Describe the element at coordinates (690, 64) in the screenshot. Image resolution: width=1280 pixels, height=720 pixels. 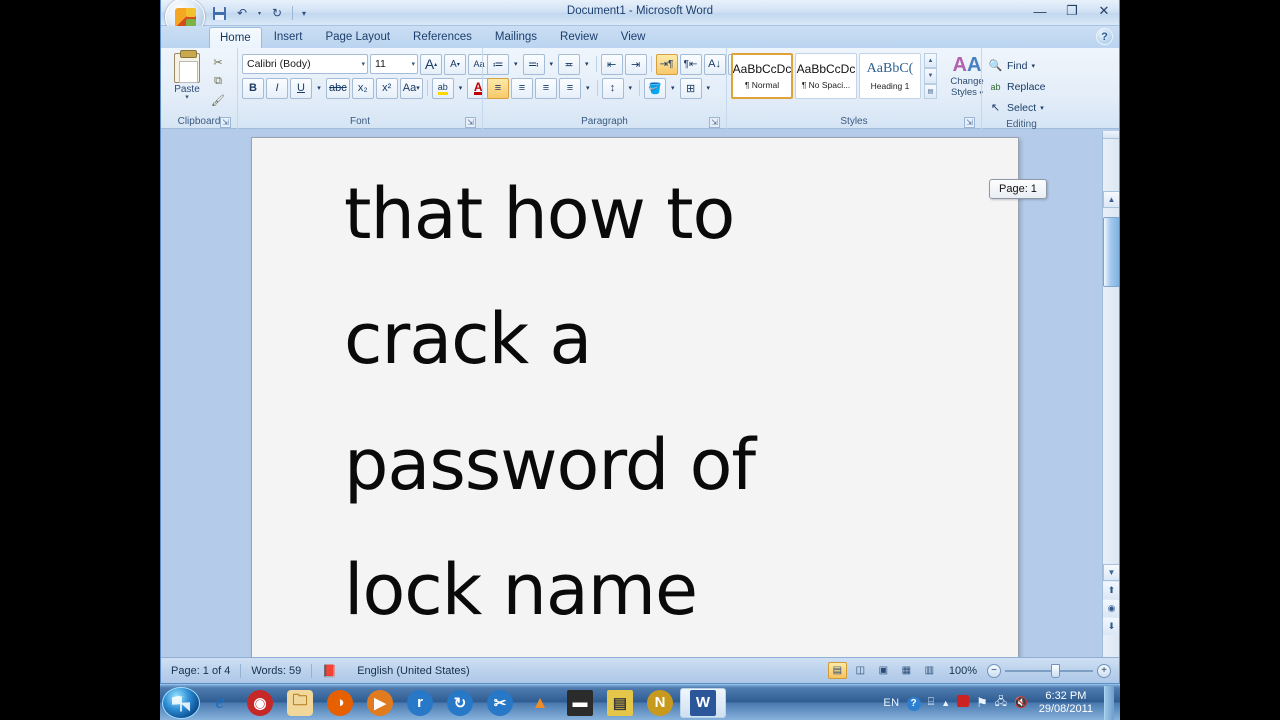
I see `rtl-text-direction-button: ¶⇤` at that location.